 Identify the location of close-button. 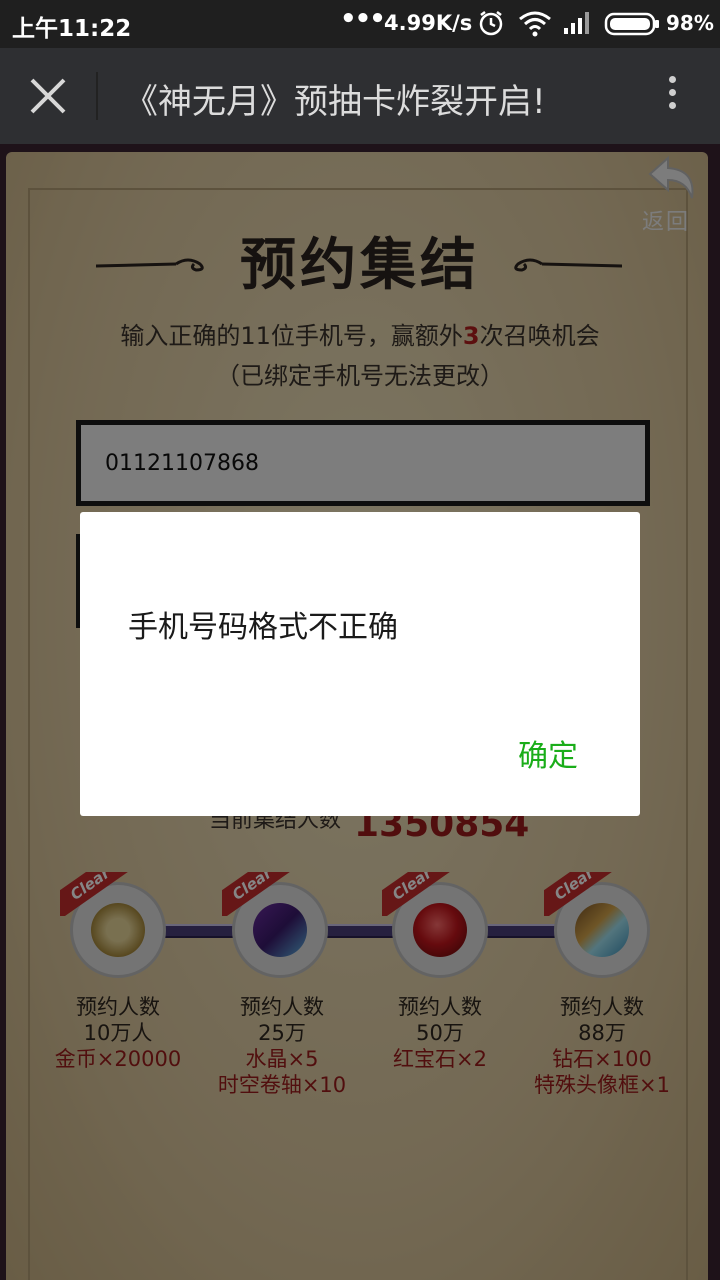
(48, 96).